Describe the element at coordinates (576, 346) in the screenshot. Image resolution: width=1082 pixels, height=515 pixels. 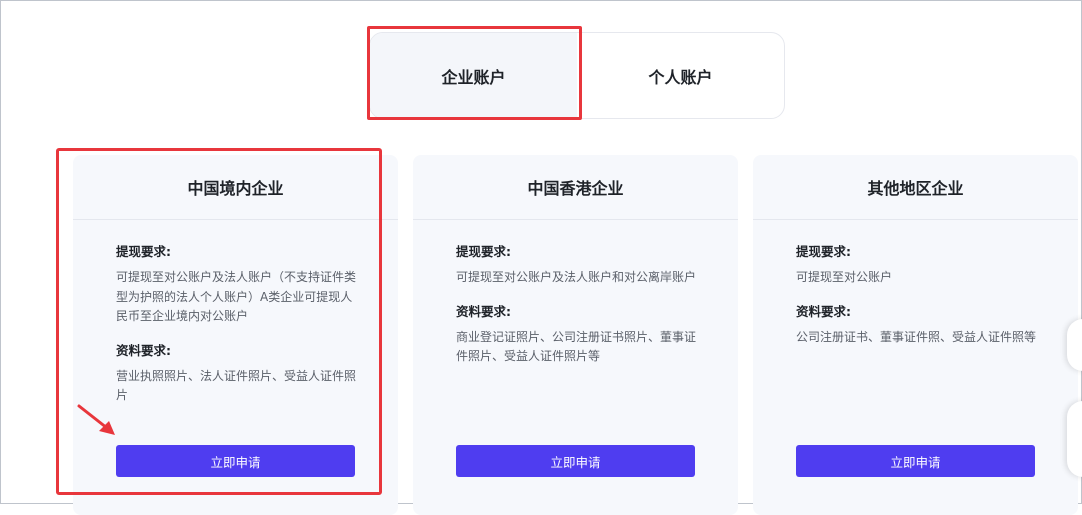
I see `document-requirements-text: 商业登记证照片、公司注册证书照片、董事证件照片、受益人证件照片等` at that location.